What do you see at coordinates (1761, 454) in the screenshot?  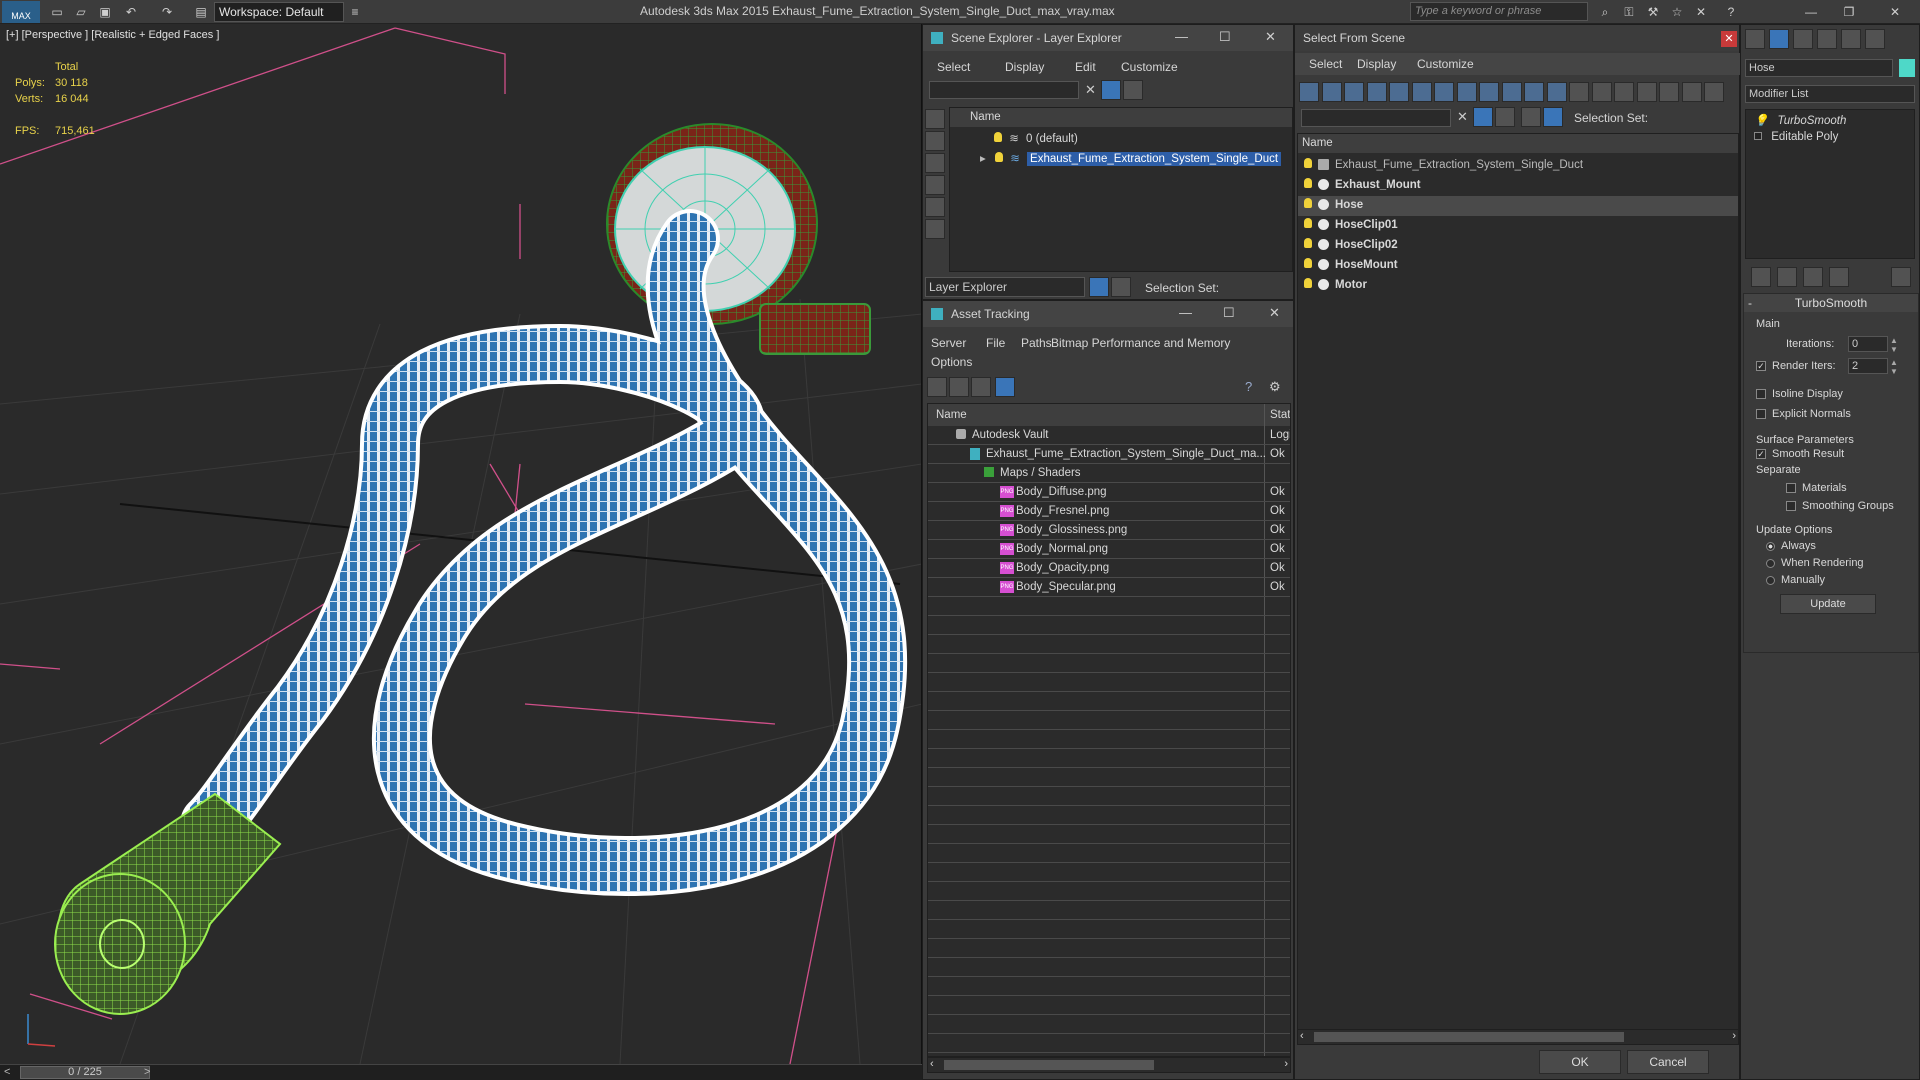 I see `smooth-result-checkbox: ✓` at bounding box center [1761, 454].